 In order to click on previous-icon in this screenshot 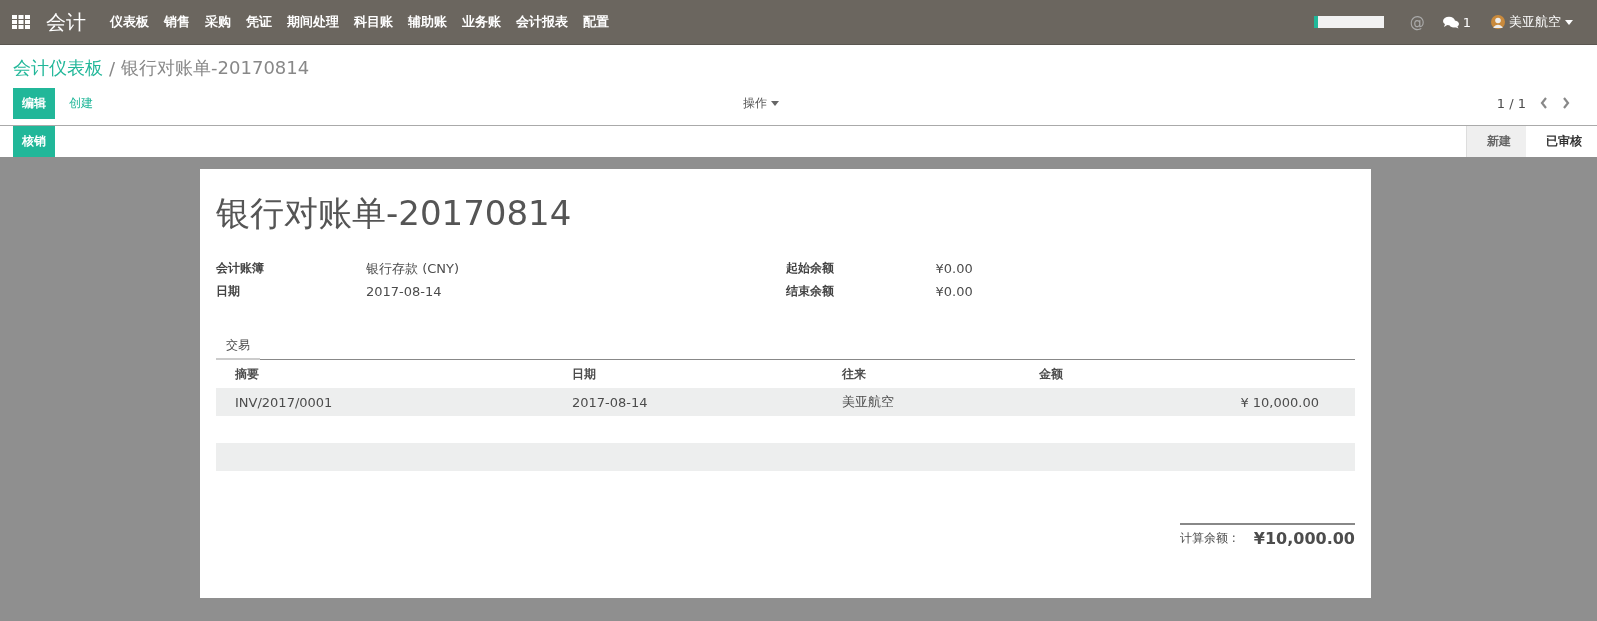, I will do `click(1544, 103)`.